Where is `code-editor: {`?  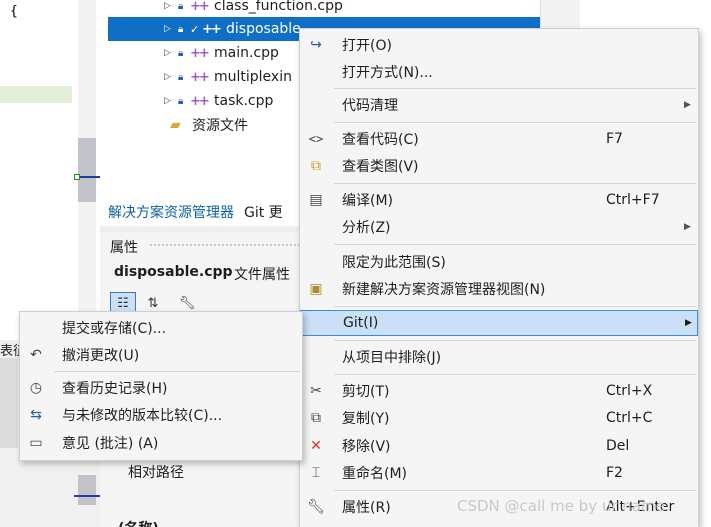 code-editor: { is located at coordinates (39, 170).